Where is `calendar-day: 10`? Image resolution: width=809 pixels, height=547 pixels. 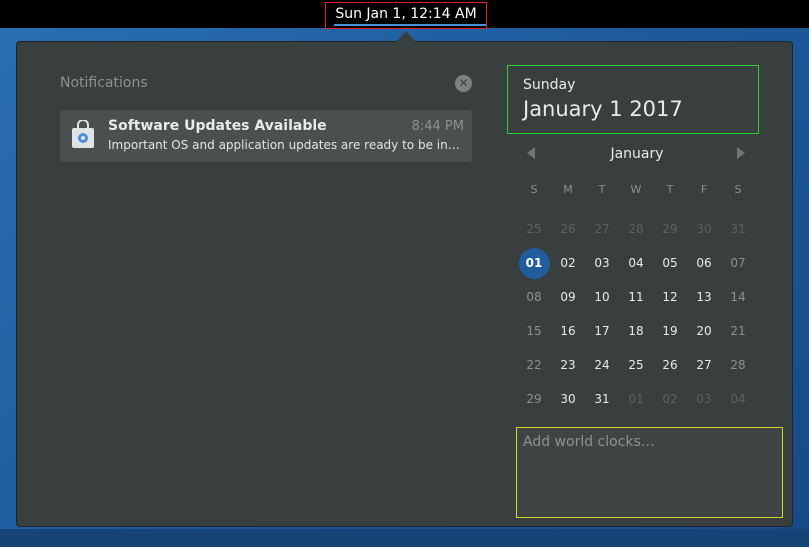
calendar-day: 10 is located at coordinates (602, 297).